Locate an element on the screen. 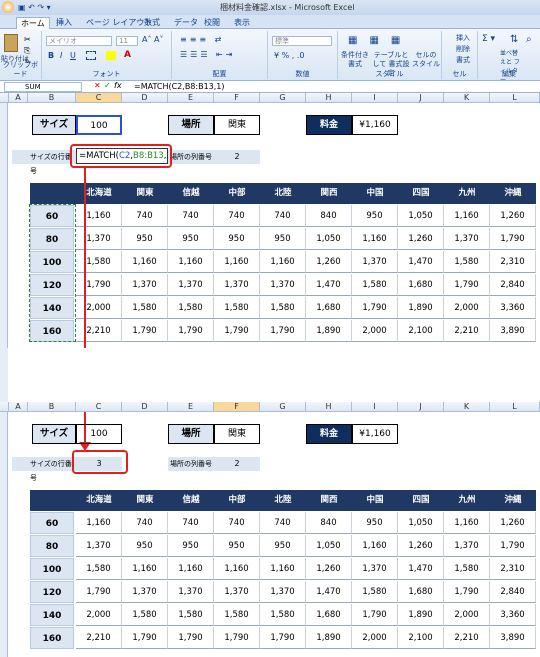 The height and width of the screenshot is (657, 540). column-header-j-2: J is located at coordinates (421, 407).